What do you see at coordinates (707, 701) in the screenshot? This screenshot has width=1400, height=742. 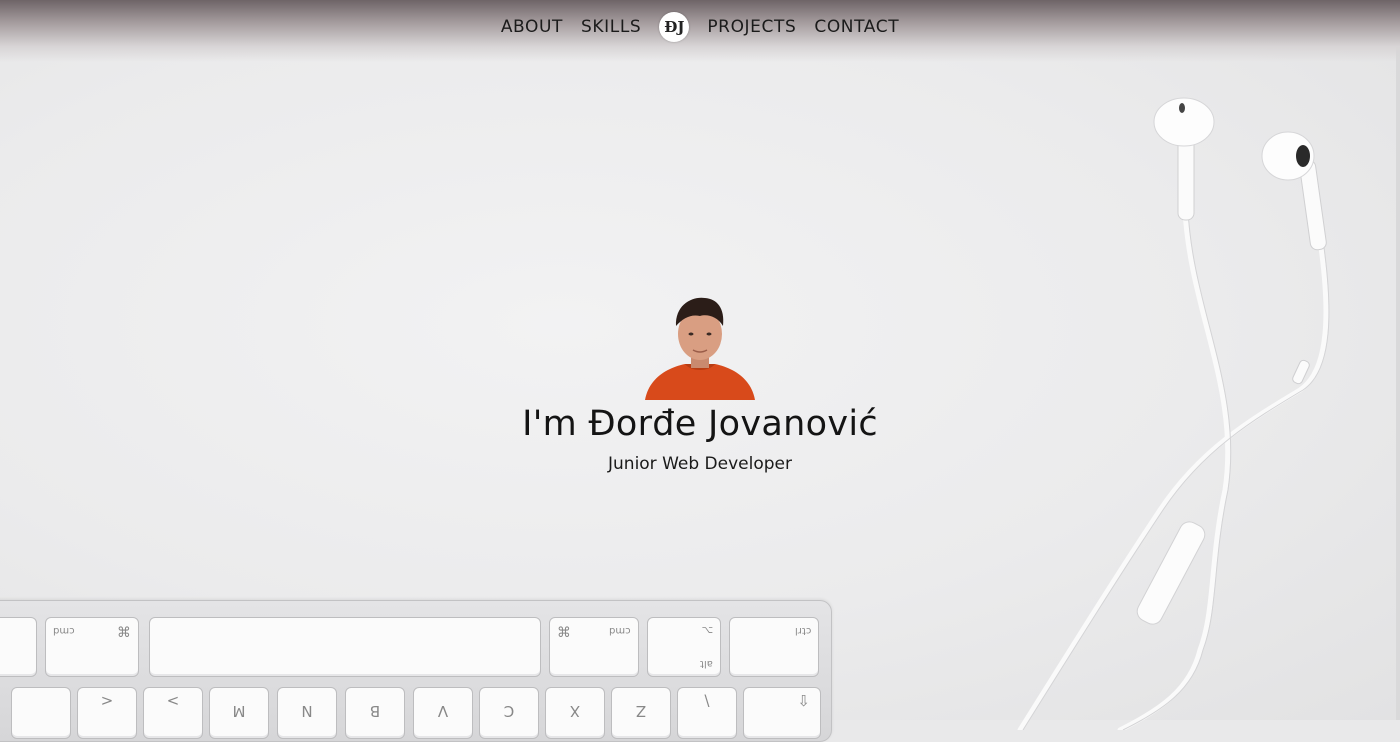 I see `key-glyph: \` at bounding box center [707, 701].